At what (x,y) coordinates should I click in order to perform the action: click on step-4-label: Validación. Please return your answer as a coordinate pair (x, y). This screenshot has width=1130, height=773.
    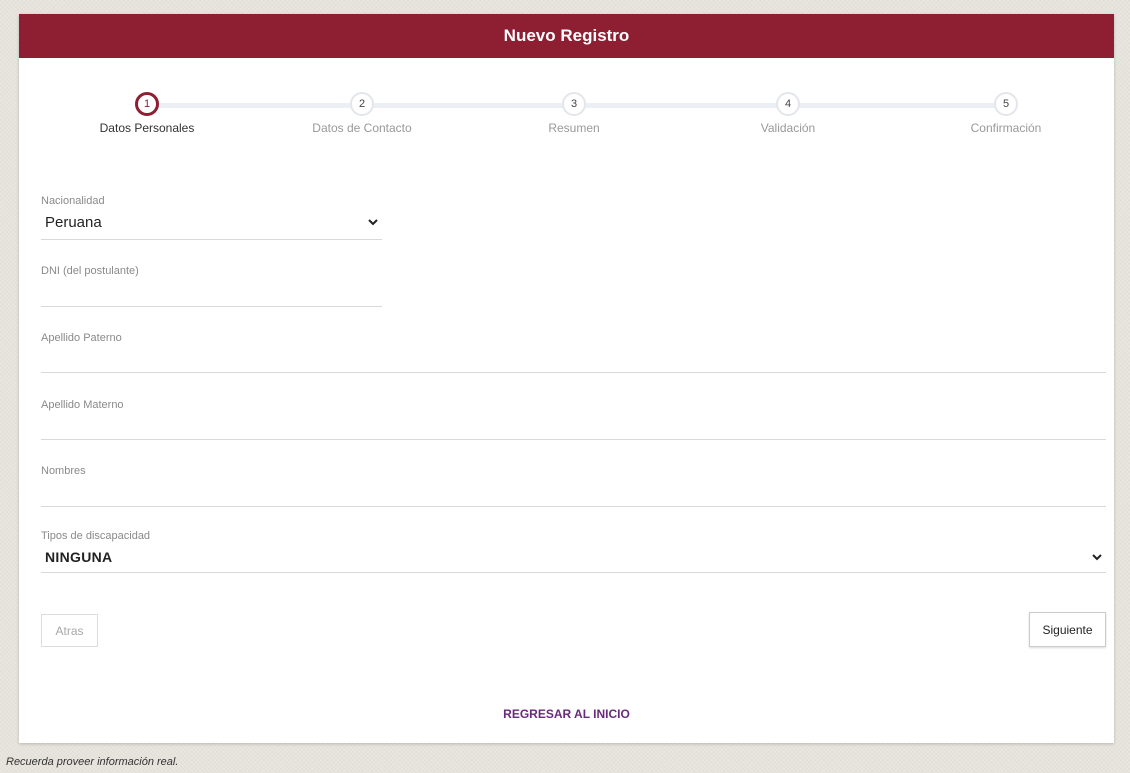
    Looking at the image, I should click on (788, 128).